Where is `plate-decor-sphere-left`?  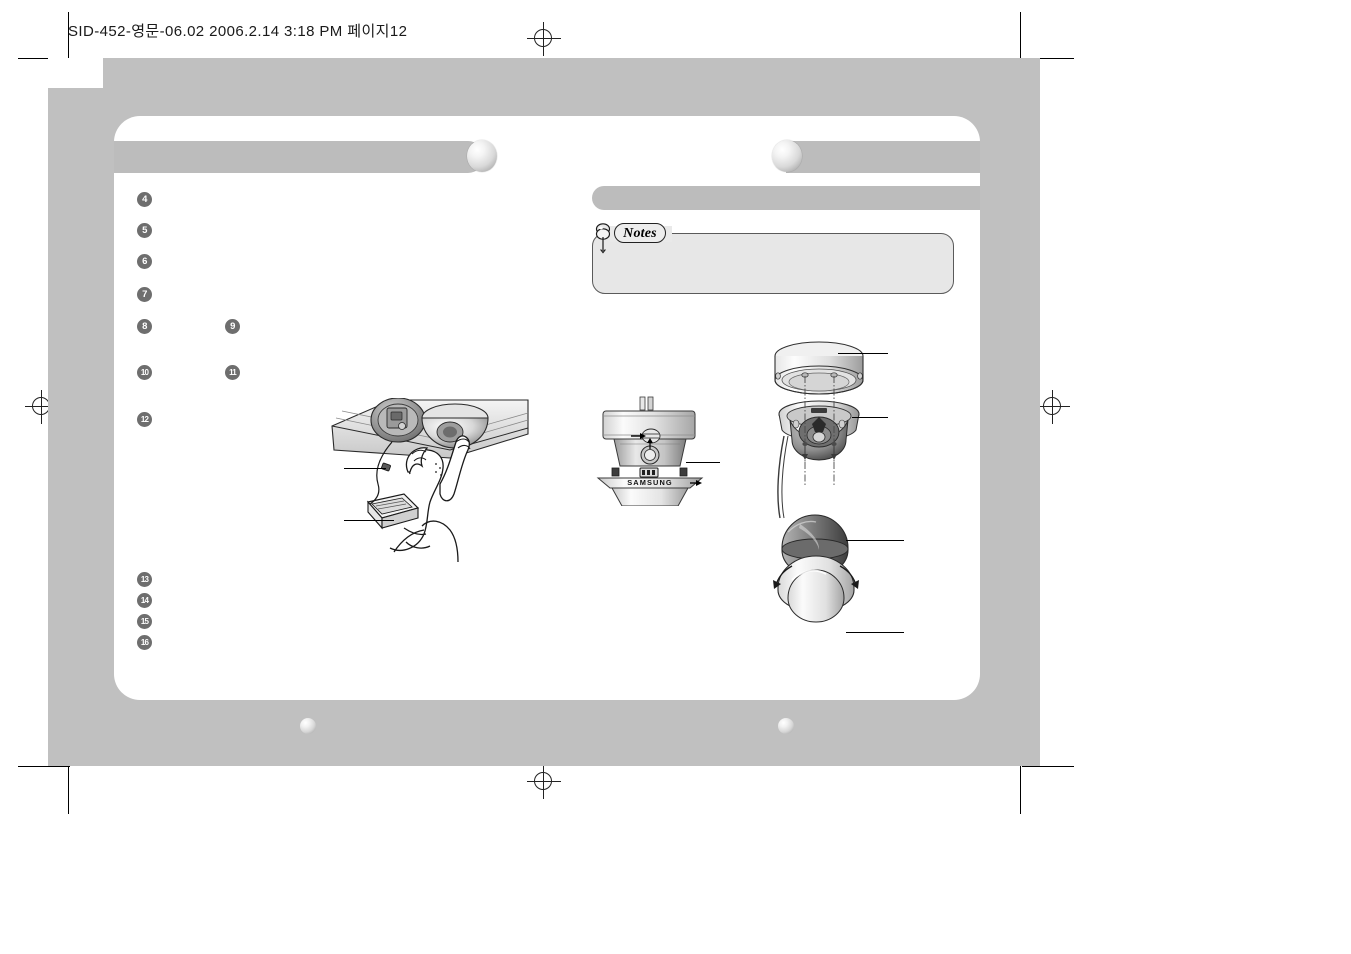 plate-decor-sphere-left is located at coordinates (308, 726).